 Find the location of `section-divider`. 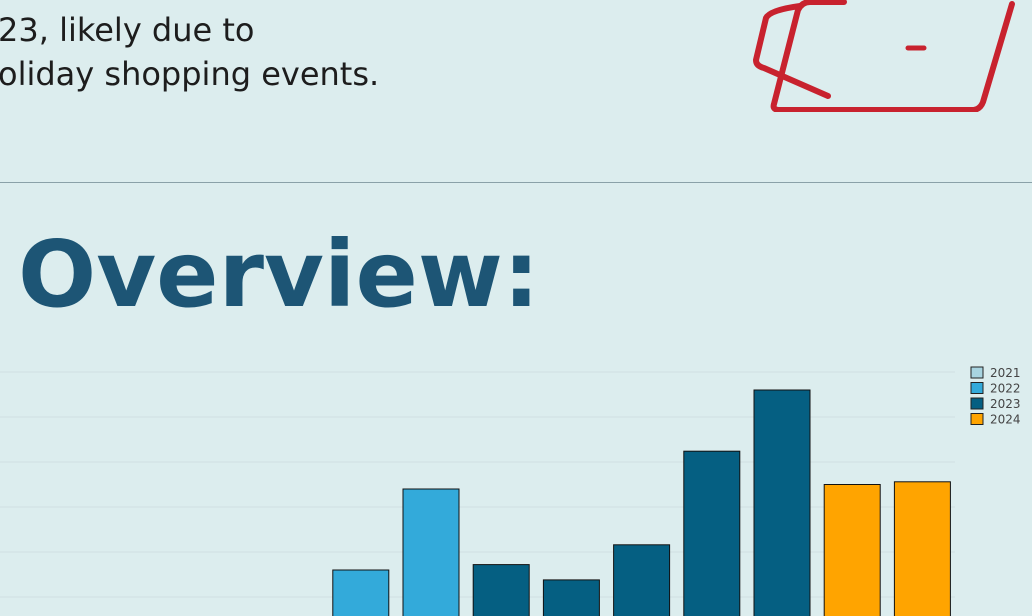

section-divider is located at coordinates (516, 182).